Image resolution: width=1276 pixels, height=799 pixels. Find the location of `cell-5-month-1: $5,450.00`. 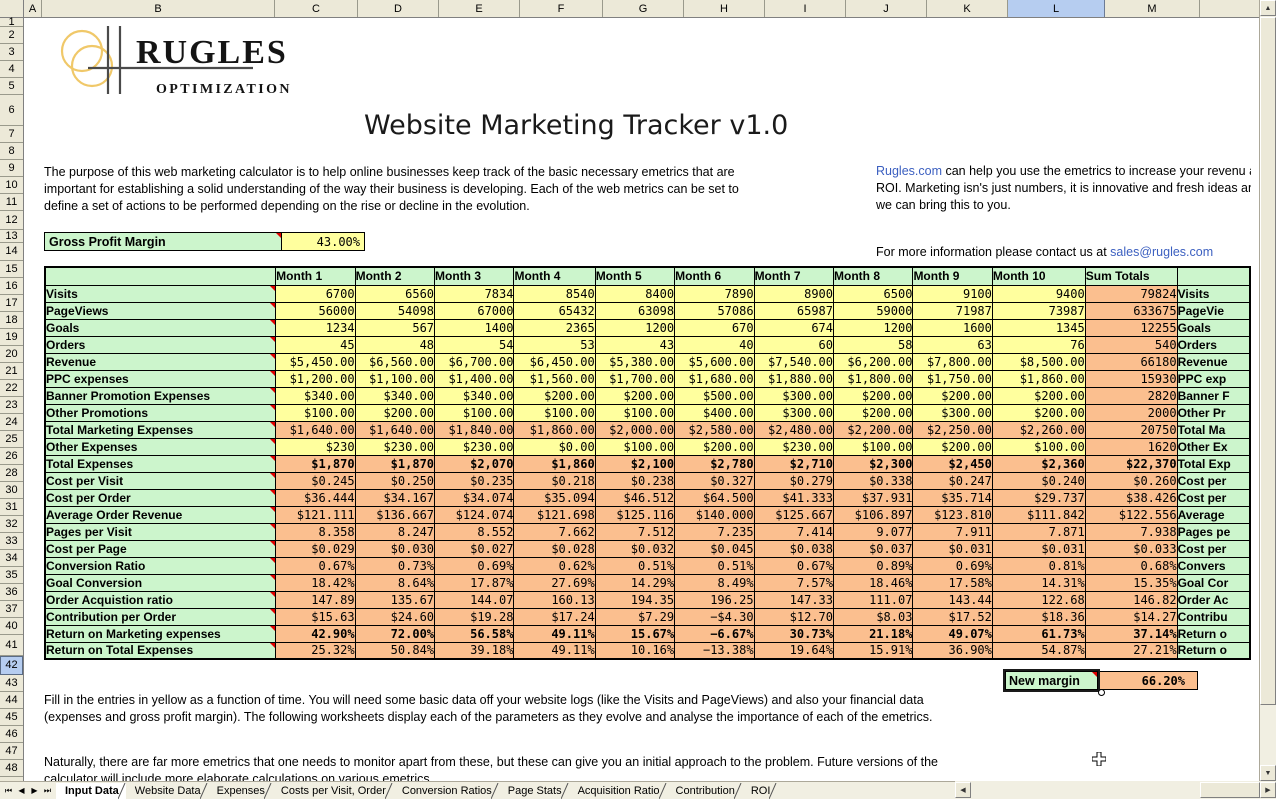

cell-5-month-1: $5,450.00 is located at coordinates (315, 361).